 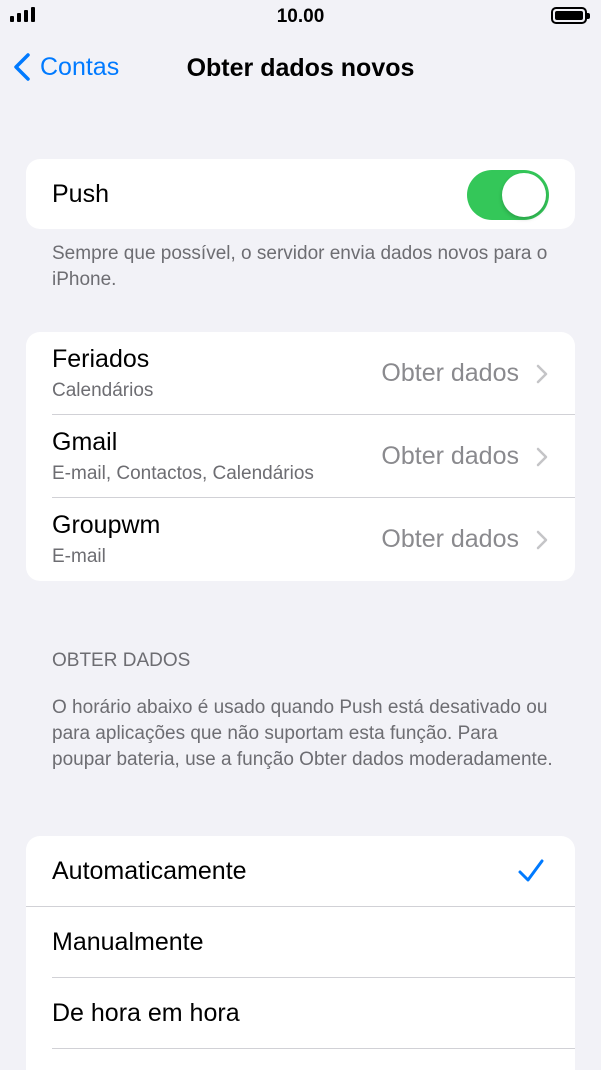 What do you see at coordinates (106, 525) in the screenshot?
I see `account-name: Groupwm` at bounding box center [106, 525].